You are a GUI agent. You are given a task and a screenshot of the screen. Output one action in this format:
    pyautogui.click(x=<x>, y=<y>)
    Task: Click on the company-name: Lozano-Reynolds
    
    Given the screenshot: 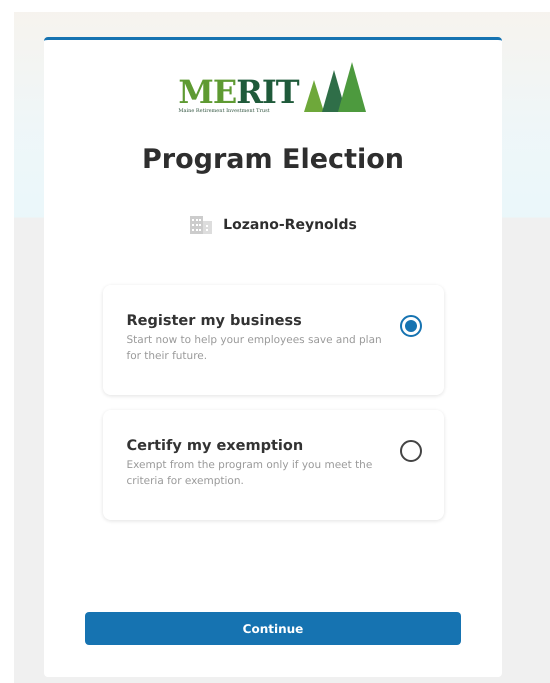 What is the action you would take?
    pyautogui.click(x=290, y=225)
    